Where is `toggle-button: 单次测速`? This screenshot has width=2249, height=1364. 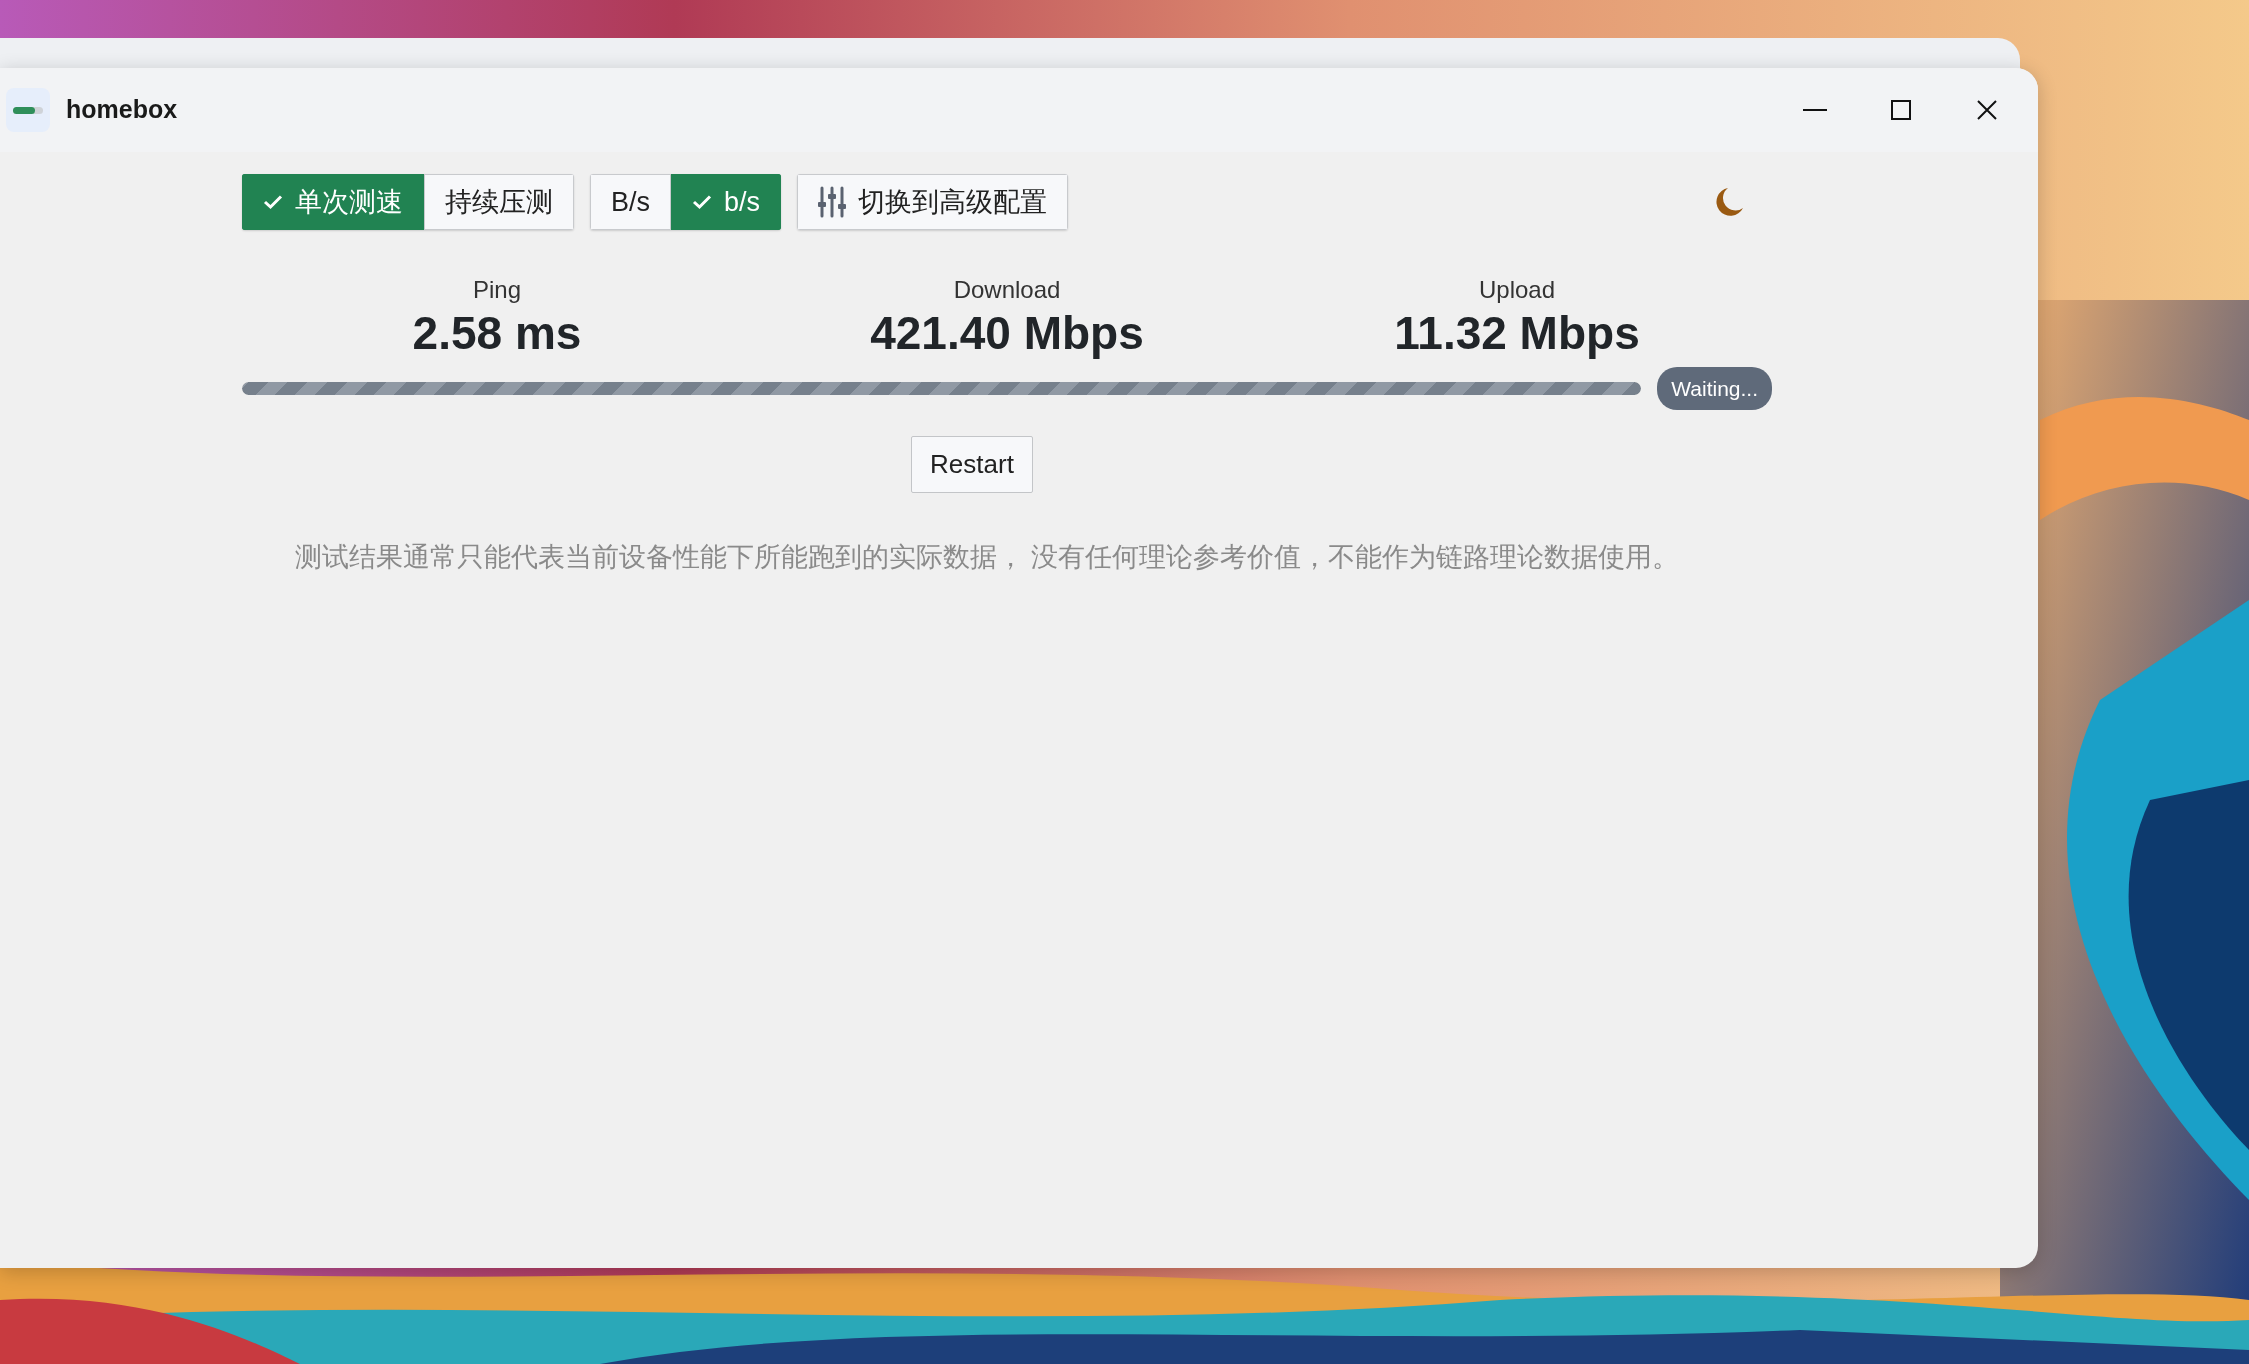 toggle-button: 单次测速 is located at coordinates (333, 202).